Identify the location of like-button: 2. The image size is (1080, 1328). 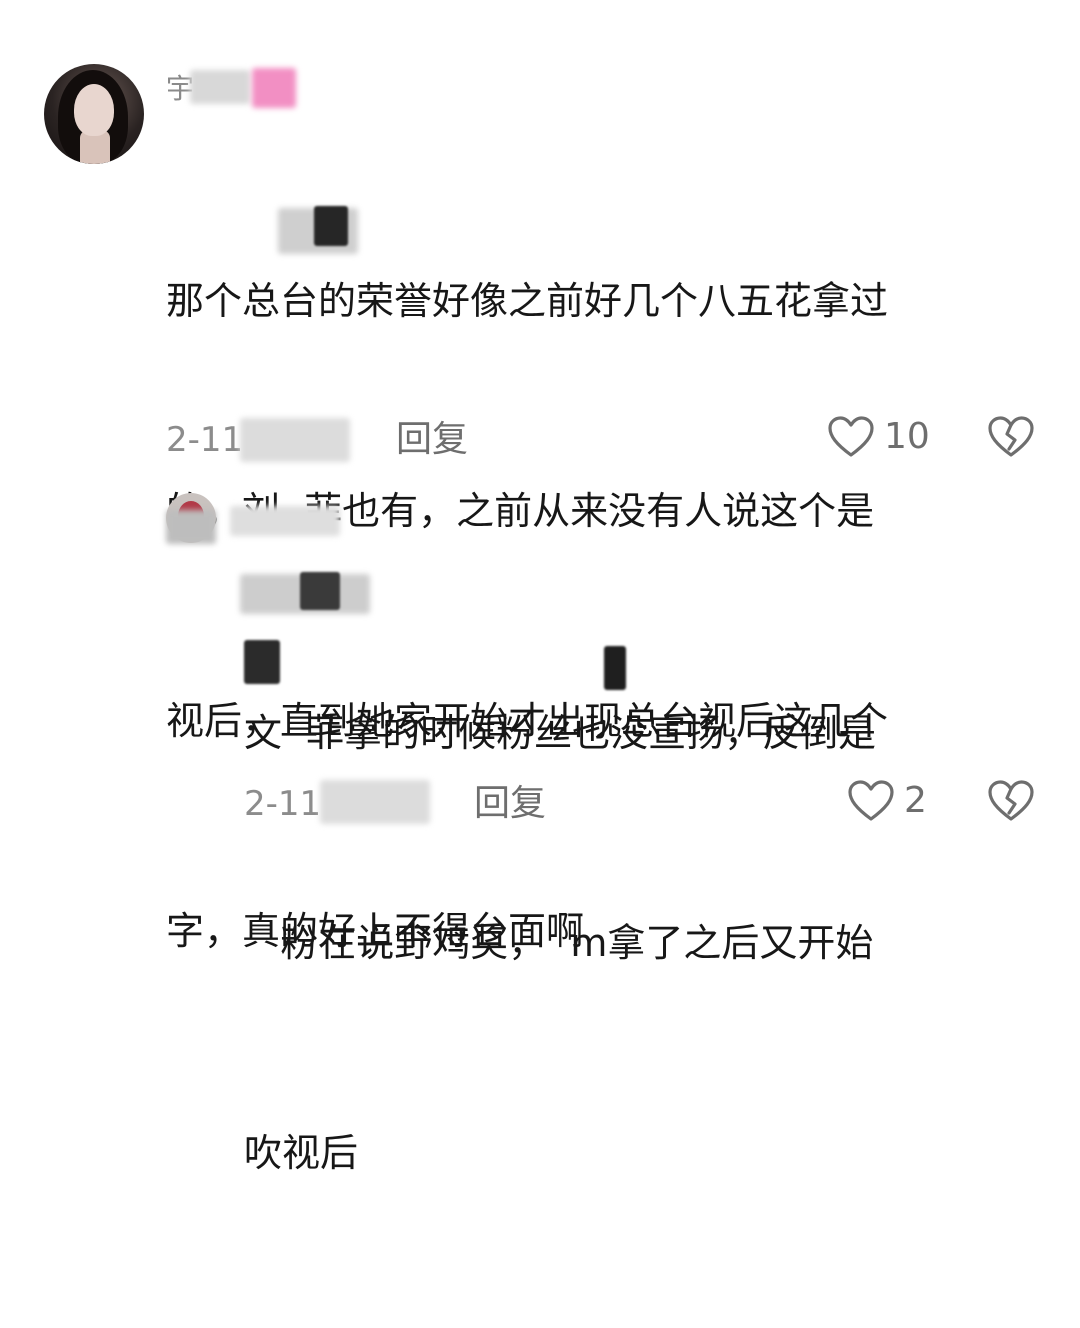
(887, 801).